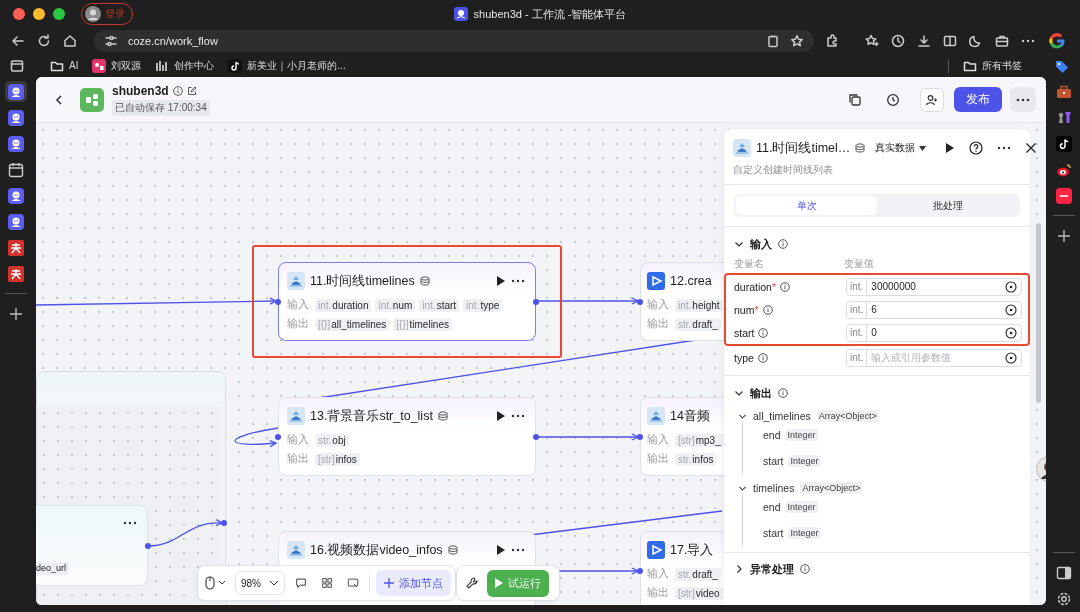 The height and width of the screenshot is (612, 1080). What do you see at coordinates (744, 332) in the screenshot?
I see `variable-name: start` at bounding box center [744, 332].